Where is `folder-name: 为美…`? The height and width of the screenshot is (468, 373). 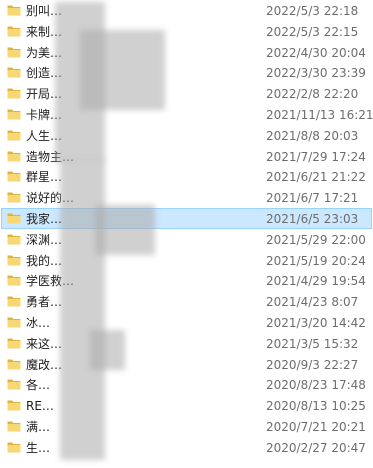
folder-name: 为美… is located at coordinates (44, 52).